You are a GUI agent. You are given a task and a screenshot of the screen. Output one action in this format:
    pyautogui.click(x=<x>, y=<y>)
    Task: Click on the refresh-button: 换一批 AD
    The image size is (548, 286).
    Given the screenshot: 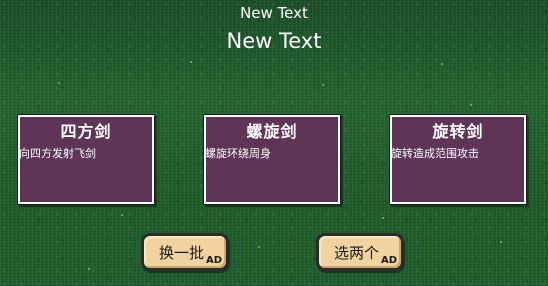 What is the action you would take?
    pyautogui.click(x=185, y=252)
    